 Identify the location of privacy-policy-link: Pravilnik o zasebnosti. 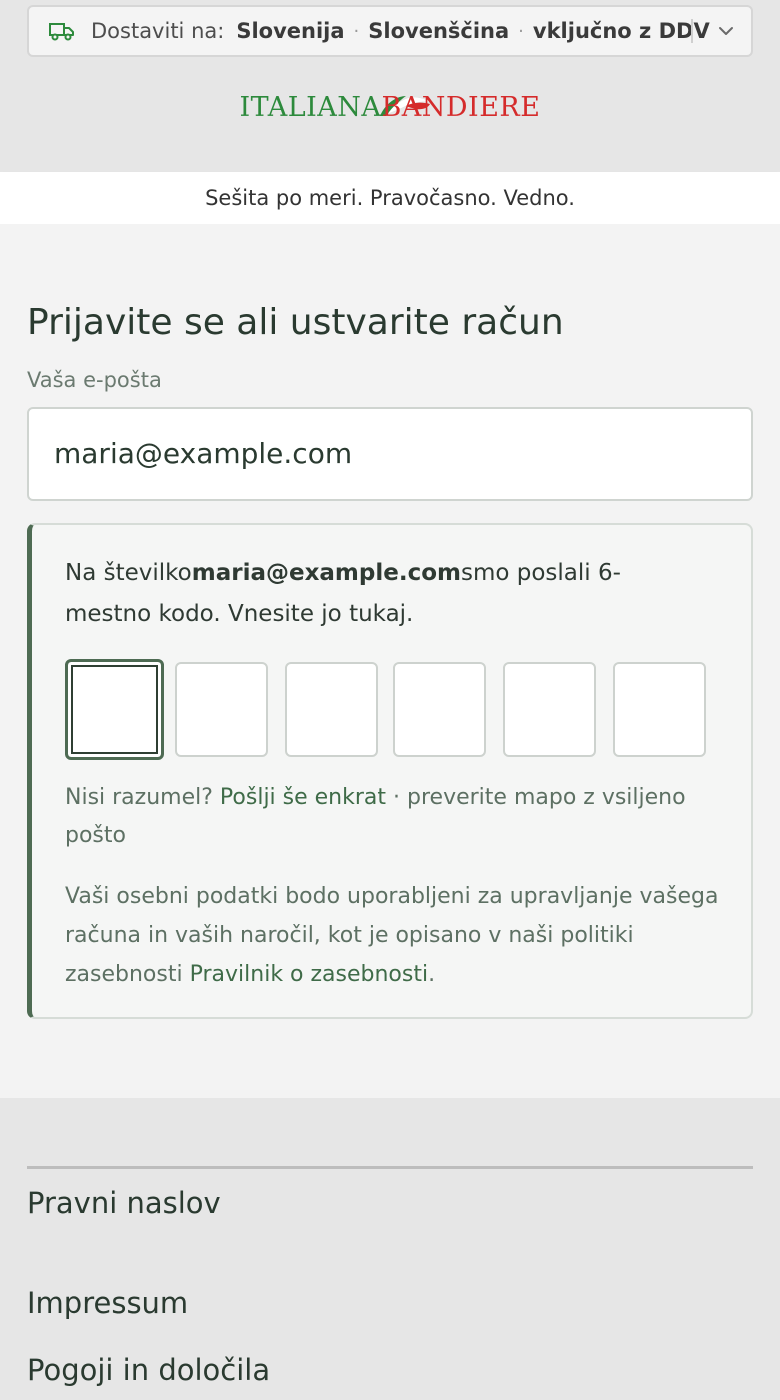
(309, 974).